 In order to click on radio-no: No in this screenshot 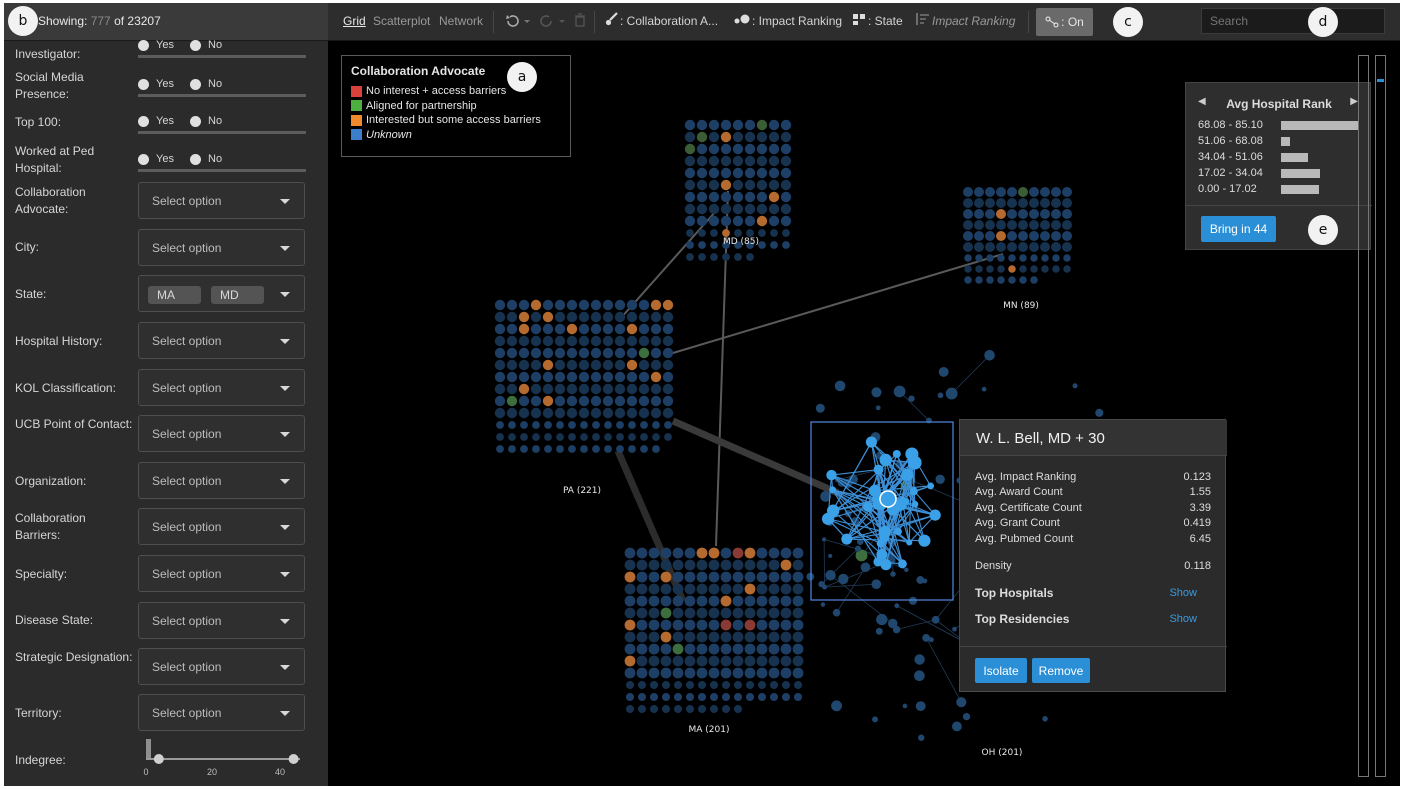, I will do `click(206, 84)`.